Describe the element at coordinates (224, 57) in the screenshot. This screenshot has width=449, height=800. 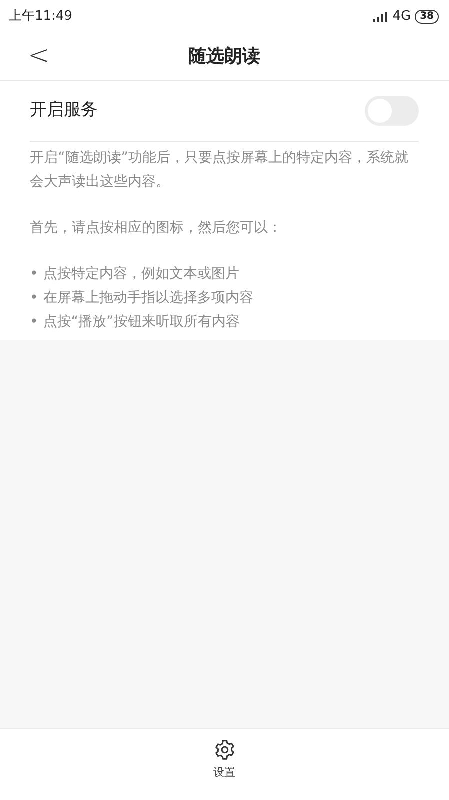
I see `page-title: 随选朗读` at that location.